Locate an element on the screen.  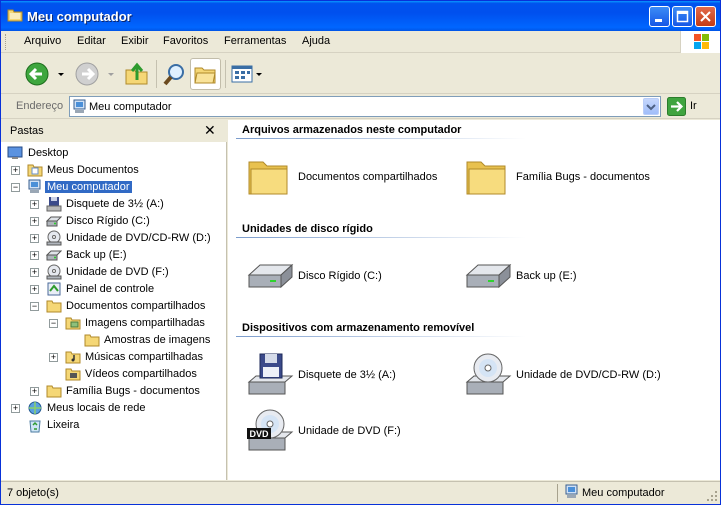
tree-item-label: Painel de controle is located at coordinates (110, 289).